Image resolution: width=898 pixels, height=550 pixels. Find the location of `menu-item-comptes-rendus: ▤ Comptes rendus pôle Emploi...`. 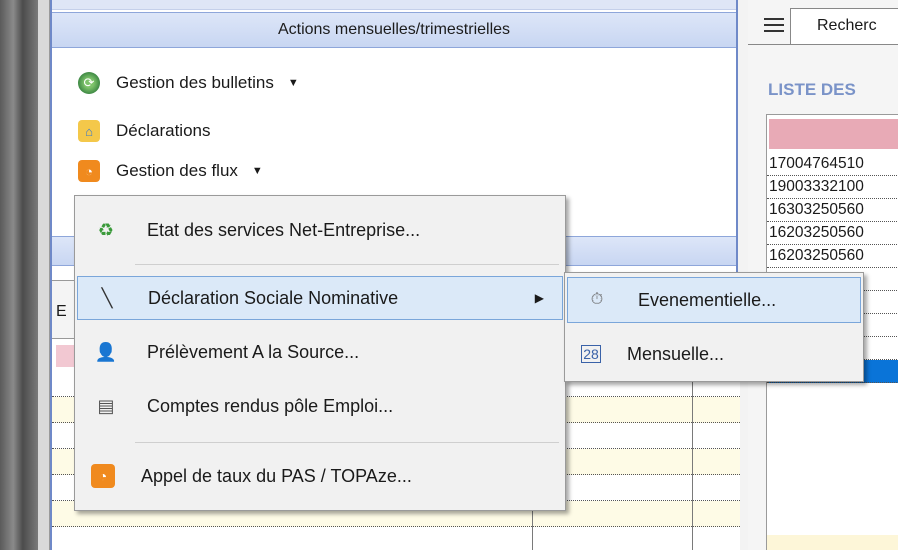

menu-item-comptes-rendus: ▤ Comptes rendus pôle Emploi... is located at coordinates (320, 406).